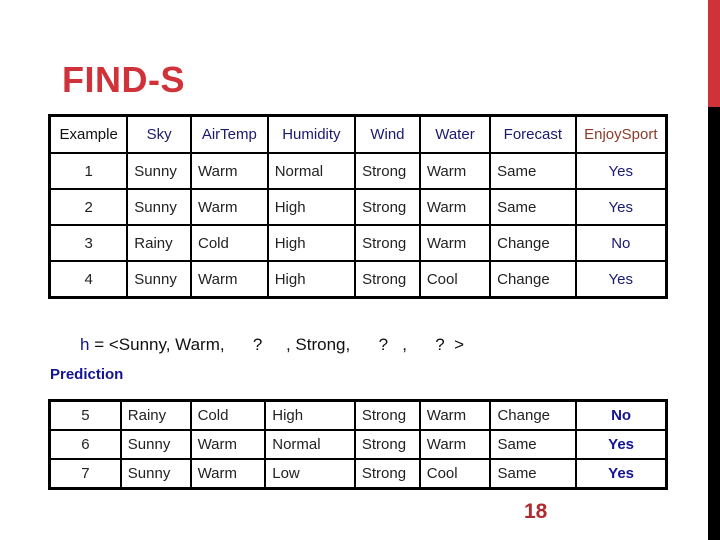 This screenshot has height=540, width=720. I want to click on table-row: 3 Rainy Cold High Strong Warm Change No, so click(358, 243).